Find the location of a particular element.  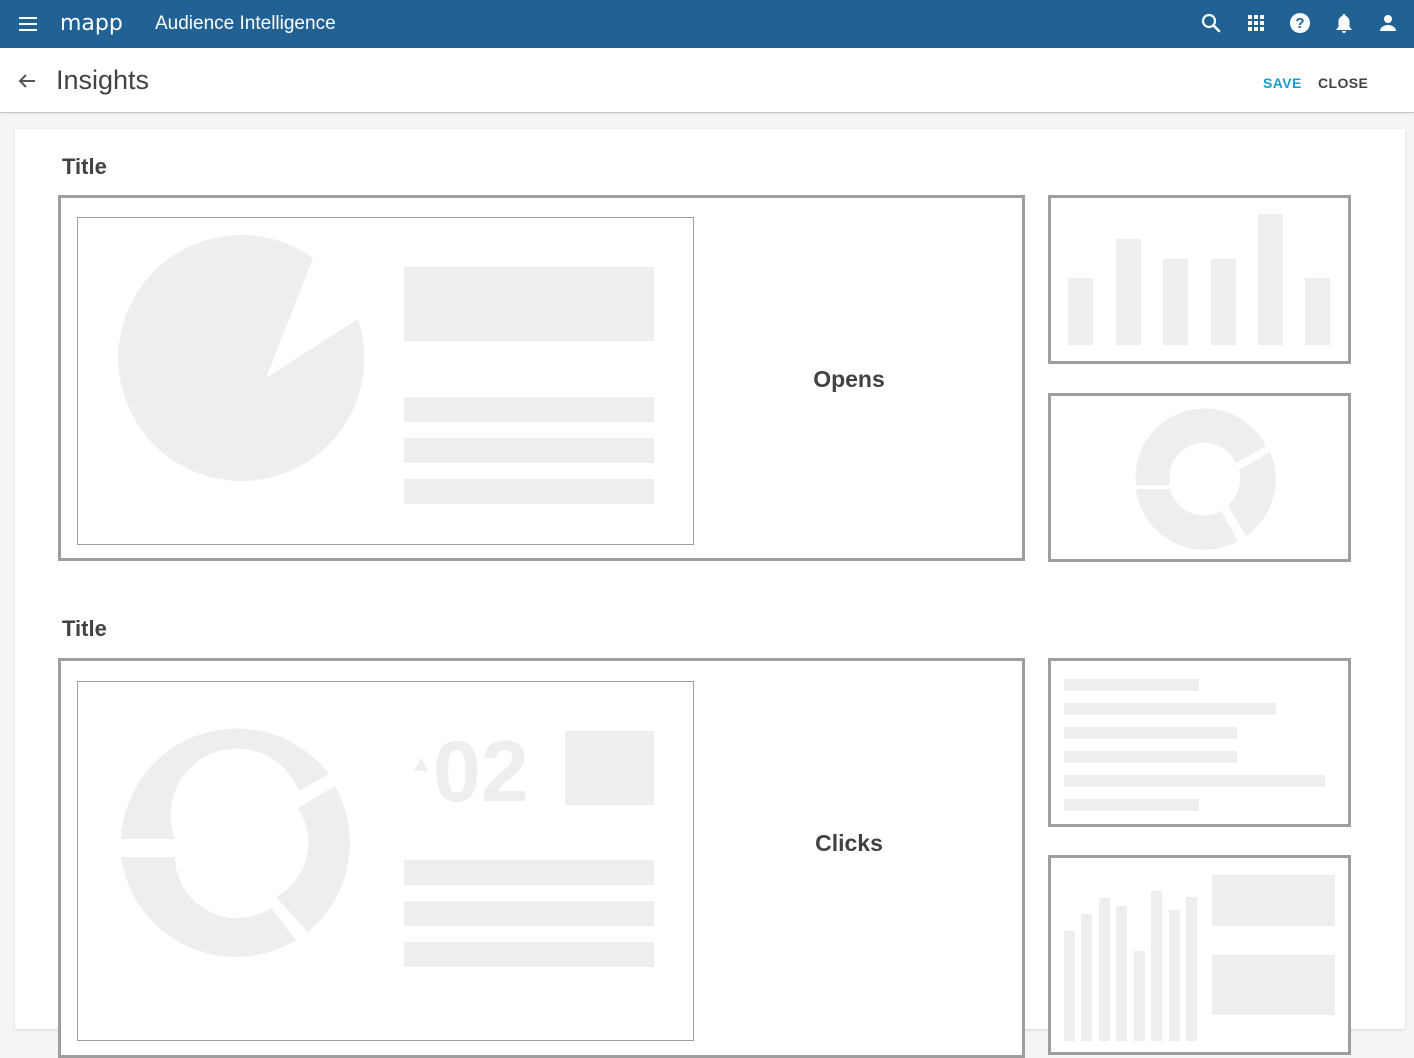

notifications-bell-icon is located at coordinates (1344, 23).